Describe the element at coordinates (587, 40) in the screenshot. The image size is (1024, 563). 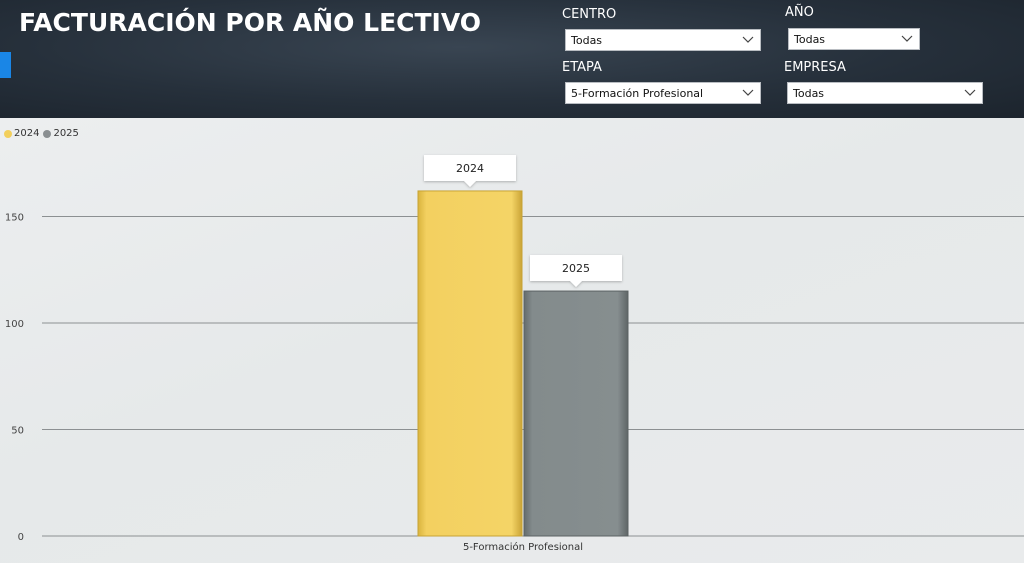
I see `centro-dropdown-value: Todas` at that location.